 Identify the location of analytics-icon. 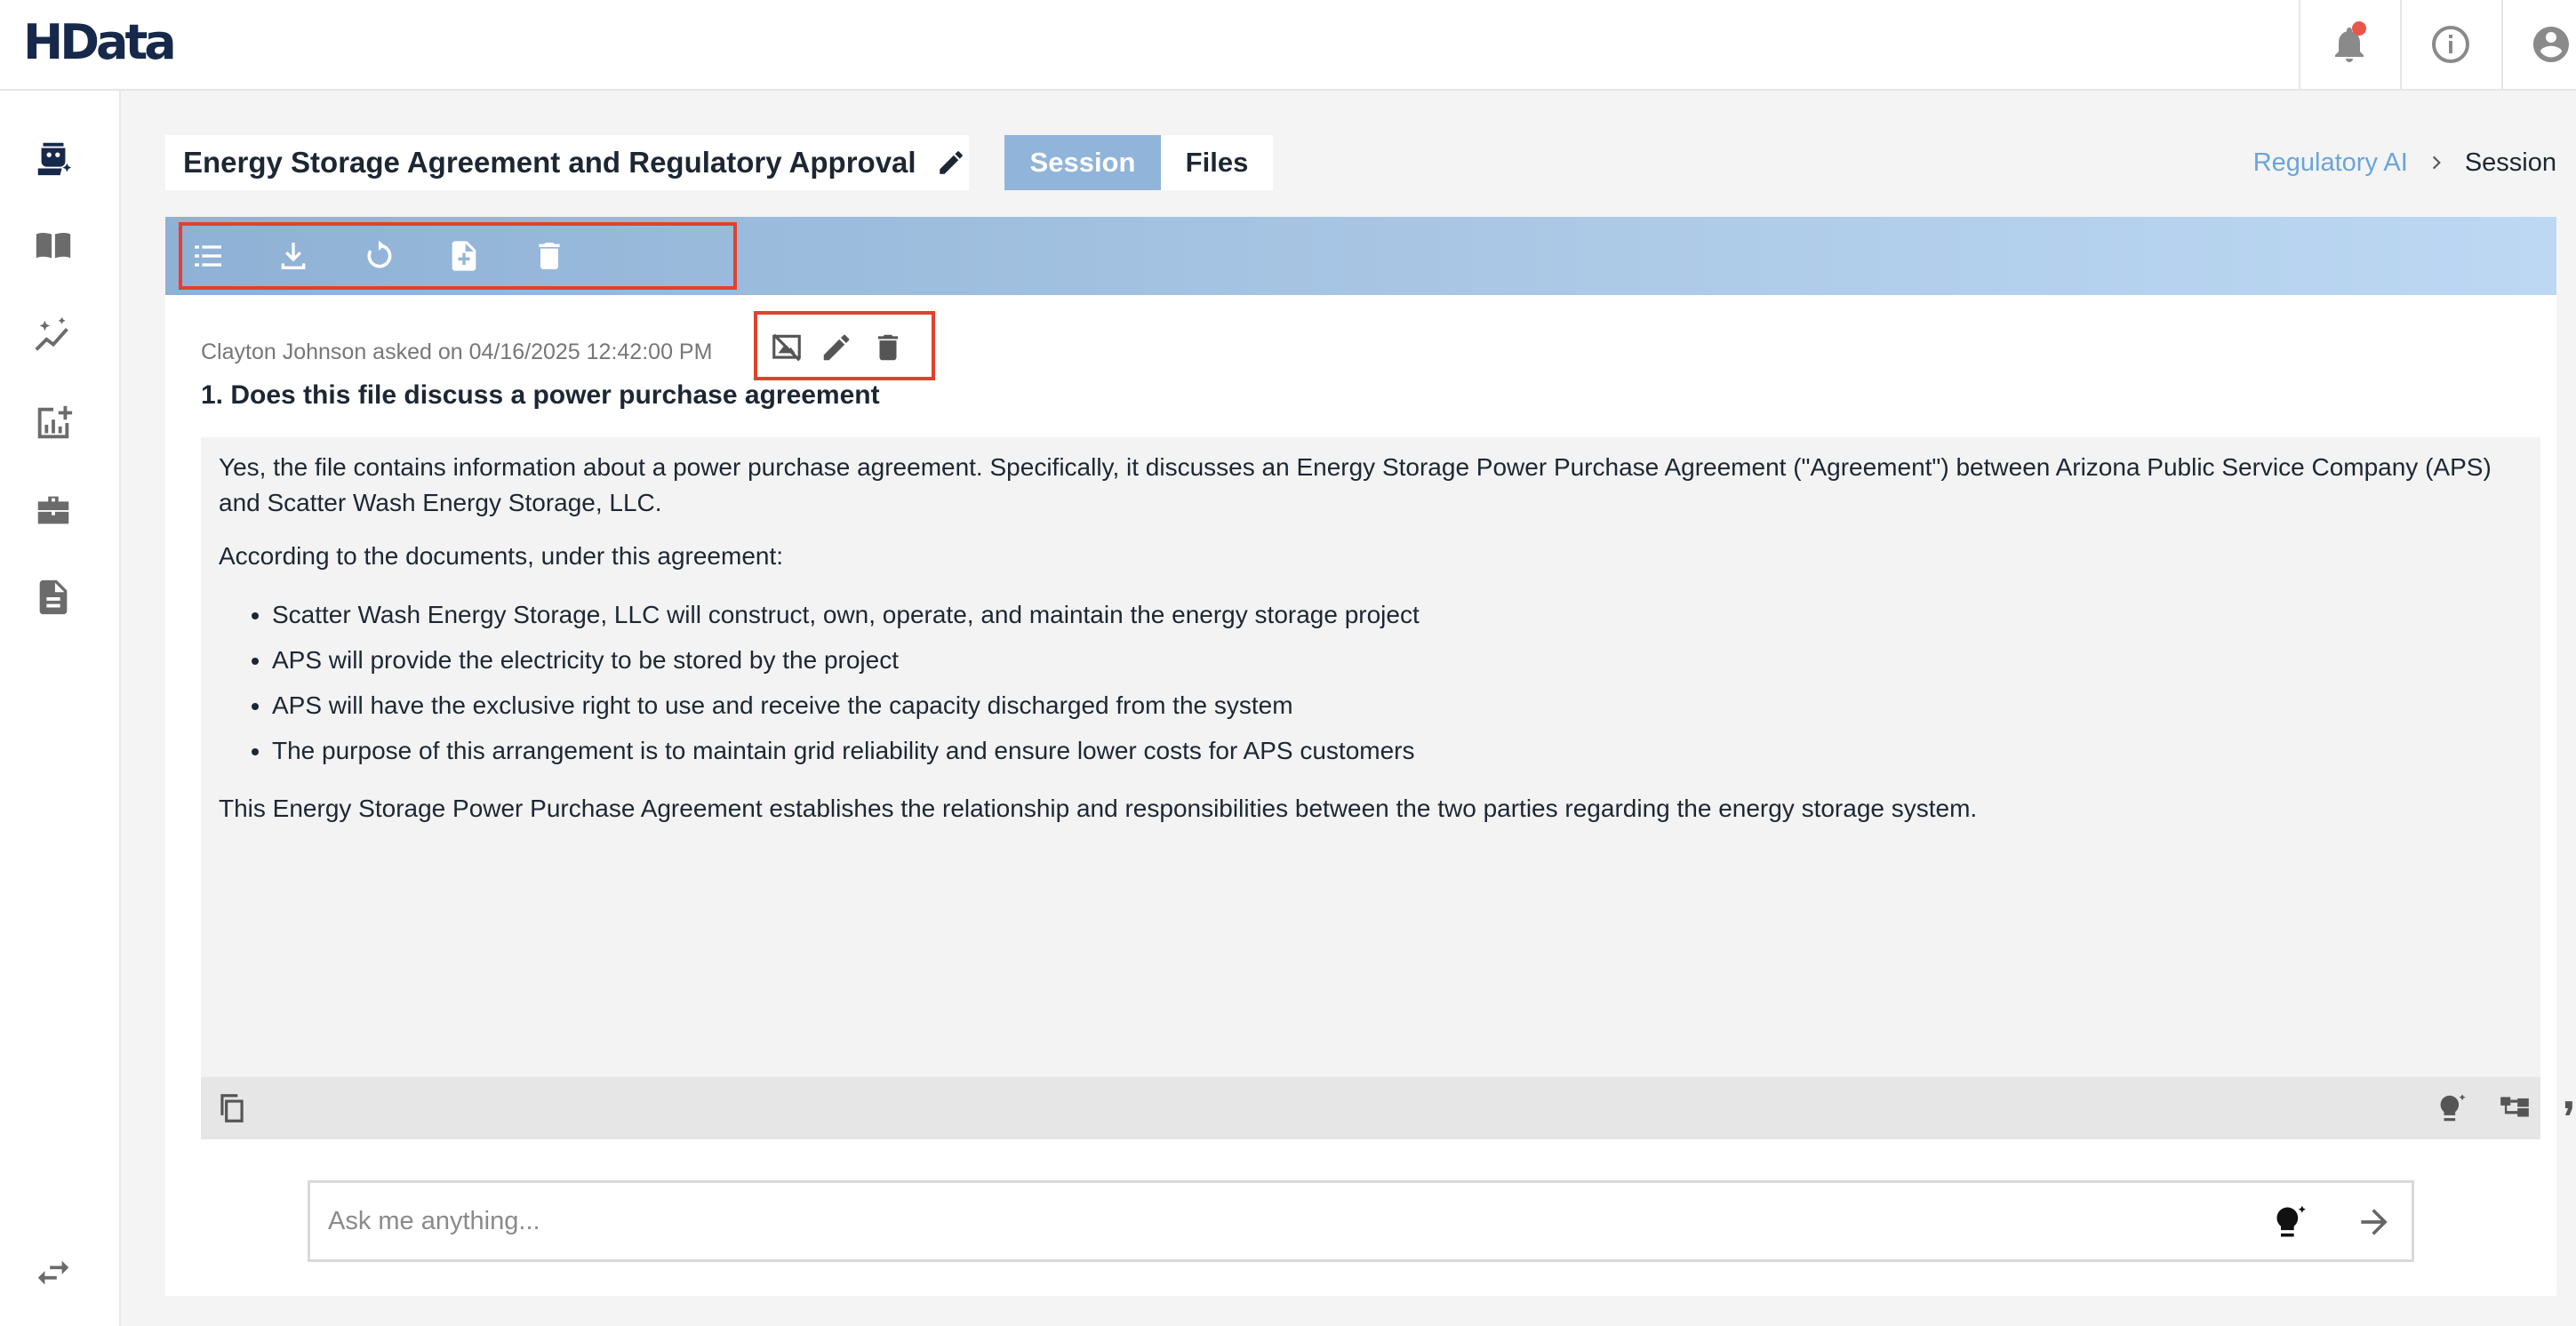
(55, 422).